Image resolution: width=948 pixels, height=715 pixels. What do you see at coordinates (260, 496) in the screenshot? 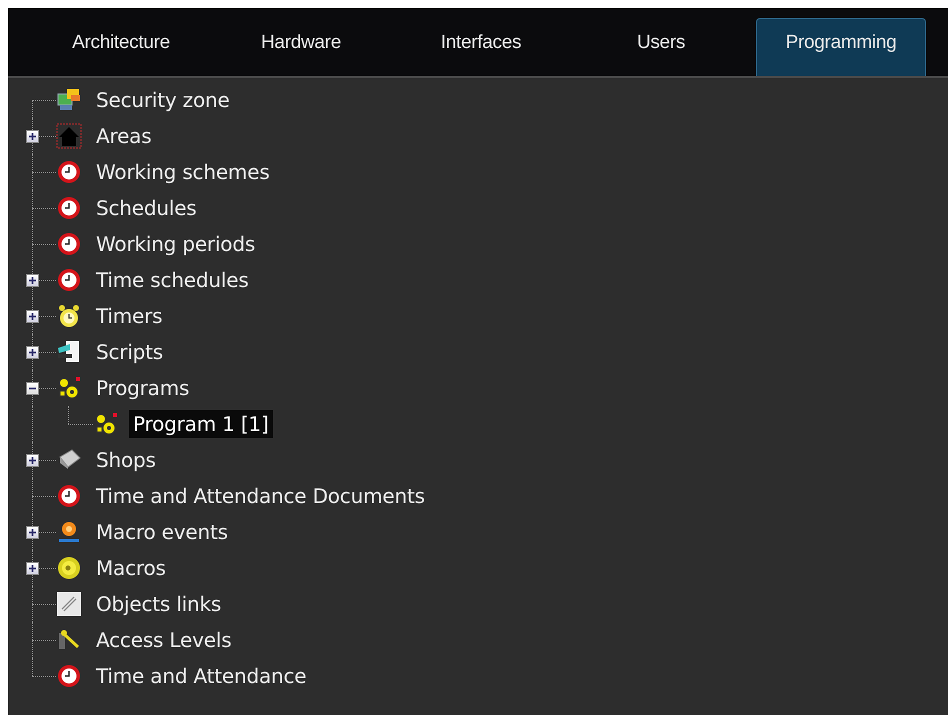
I see `tree-item: Time and Attendance Documents` at bounding box center [260, 496].